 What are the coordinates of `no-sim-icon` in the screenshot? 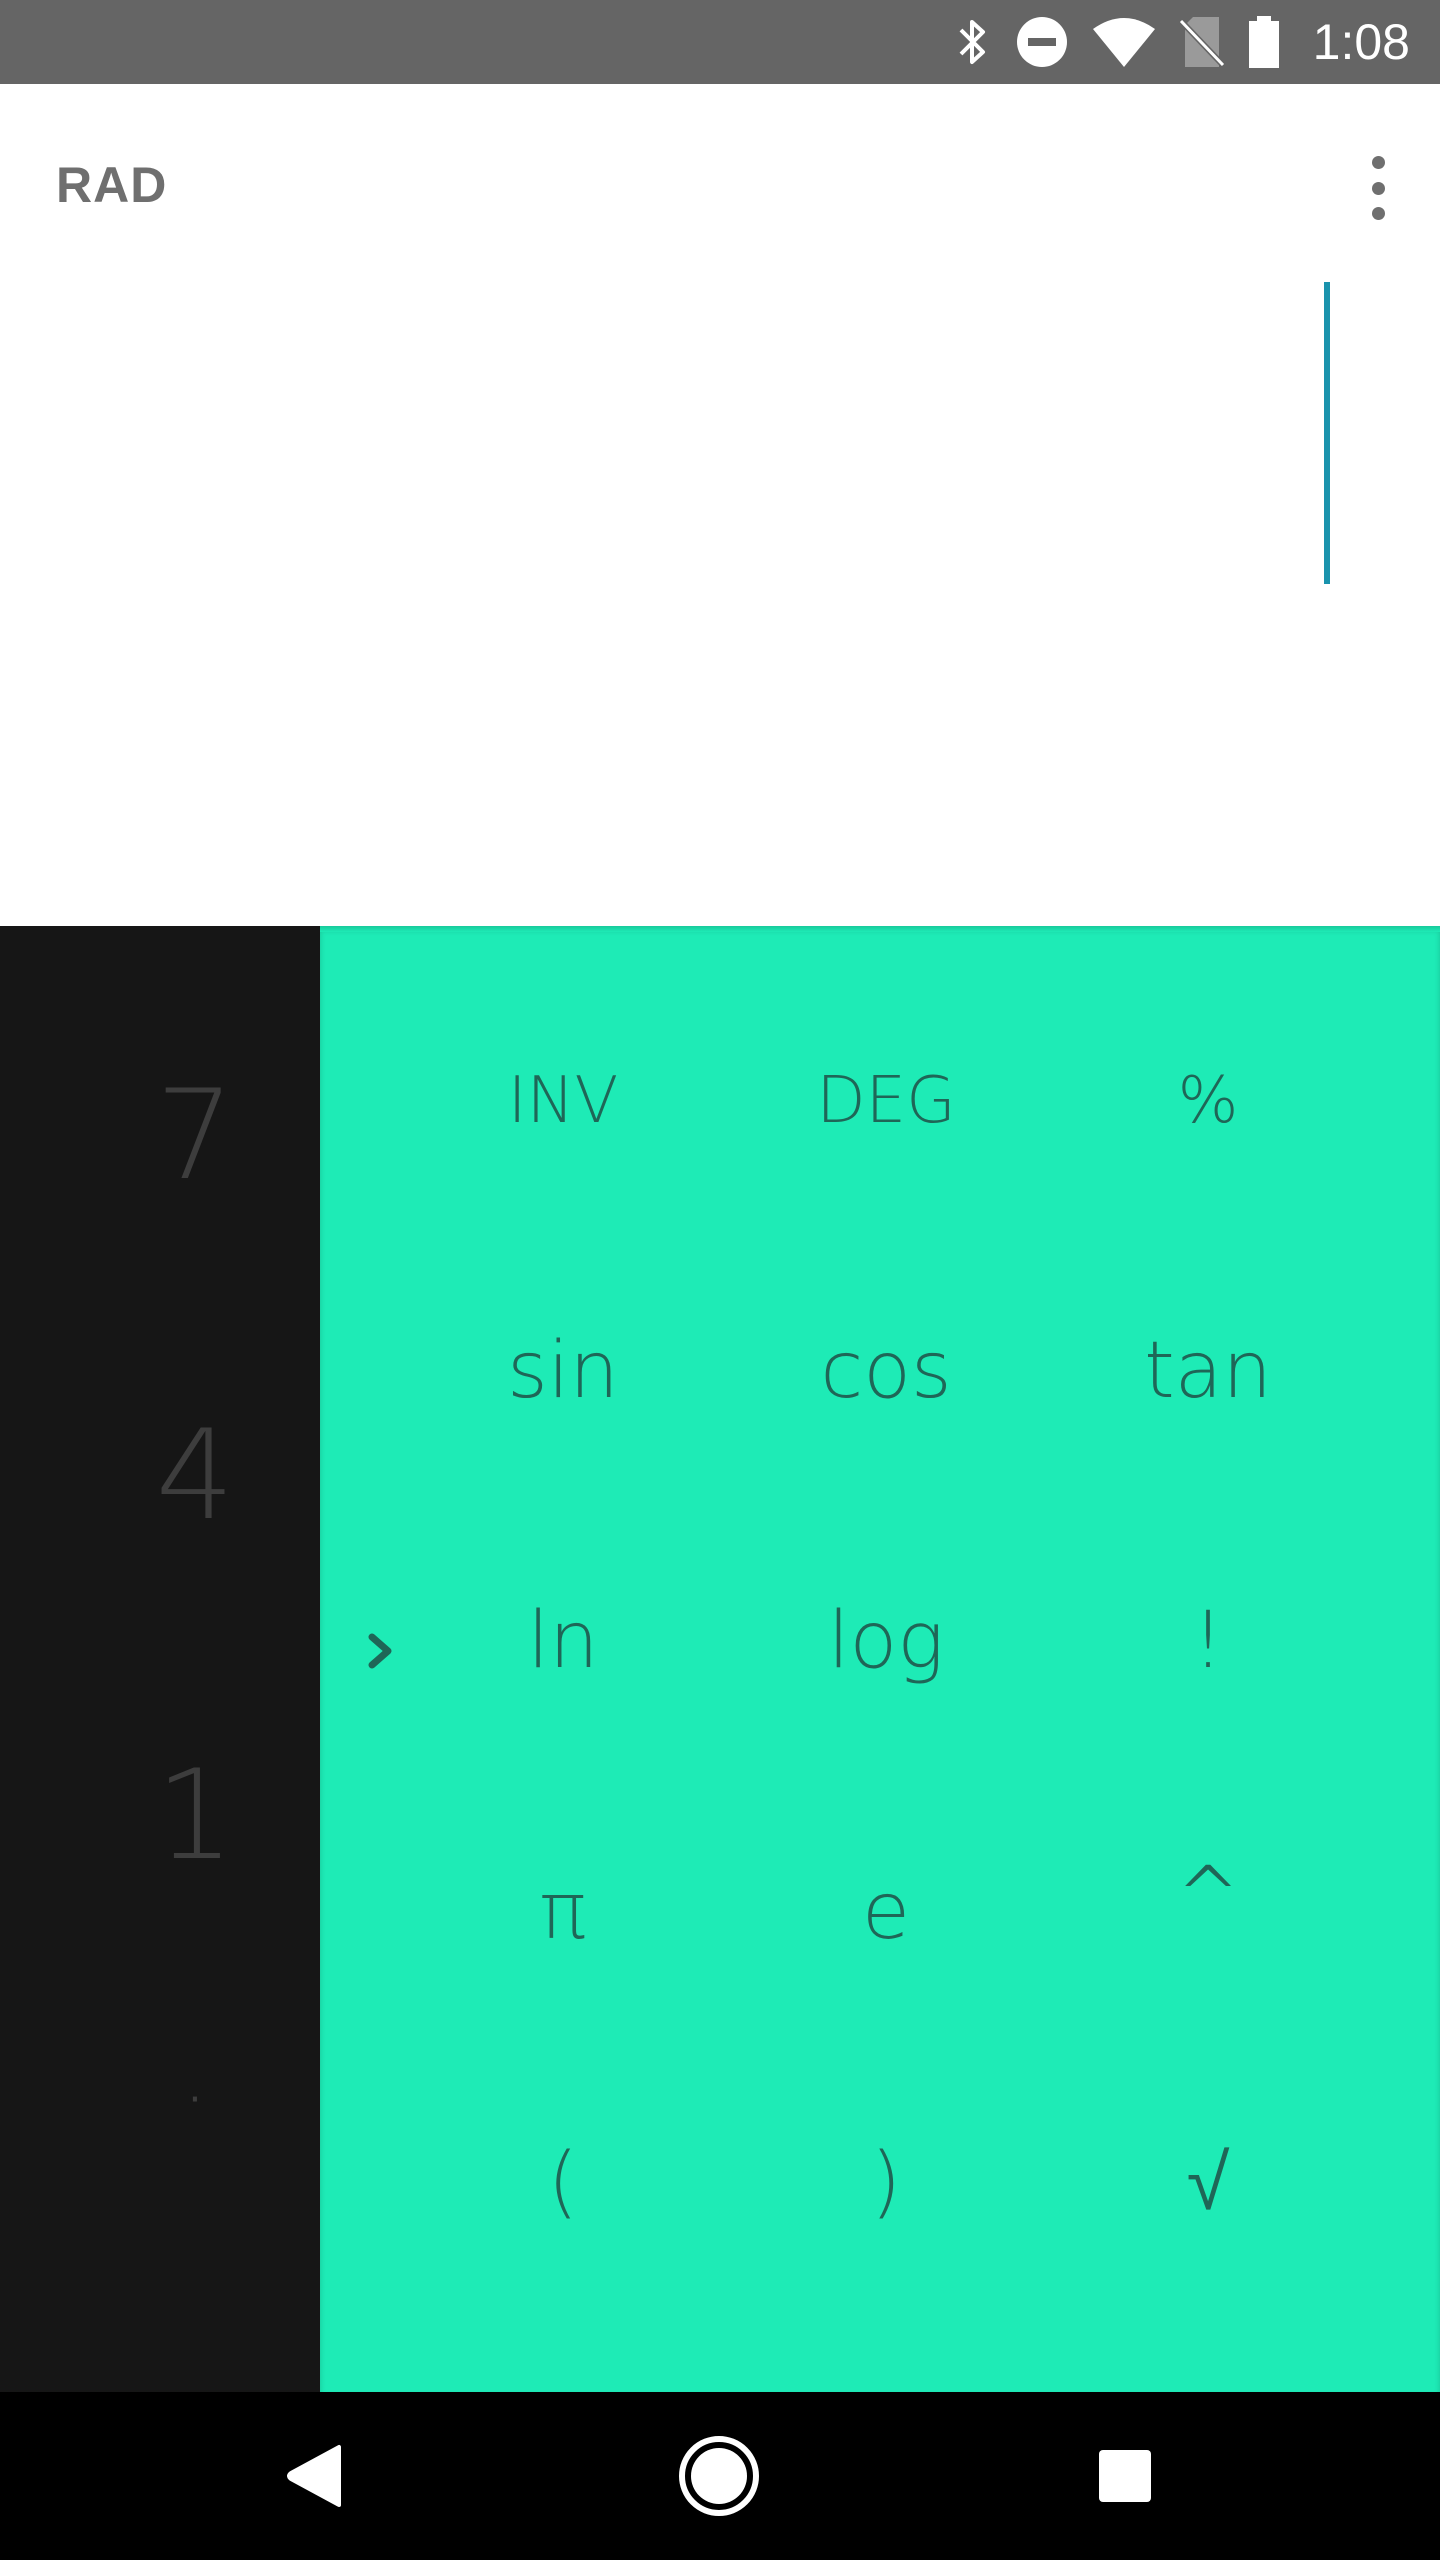 It's located at (1201, 42).